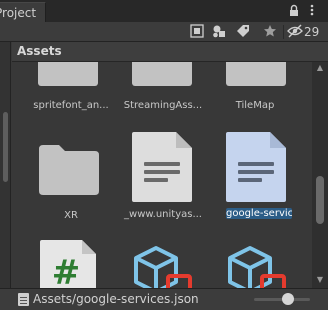 Image resolution: width=328 pixels, height=310 pixels. I want to click on more-icon, so click(312, 11).